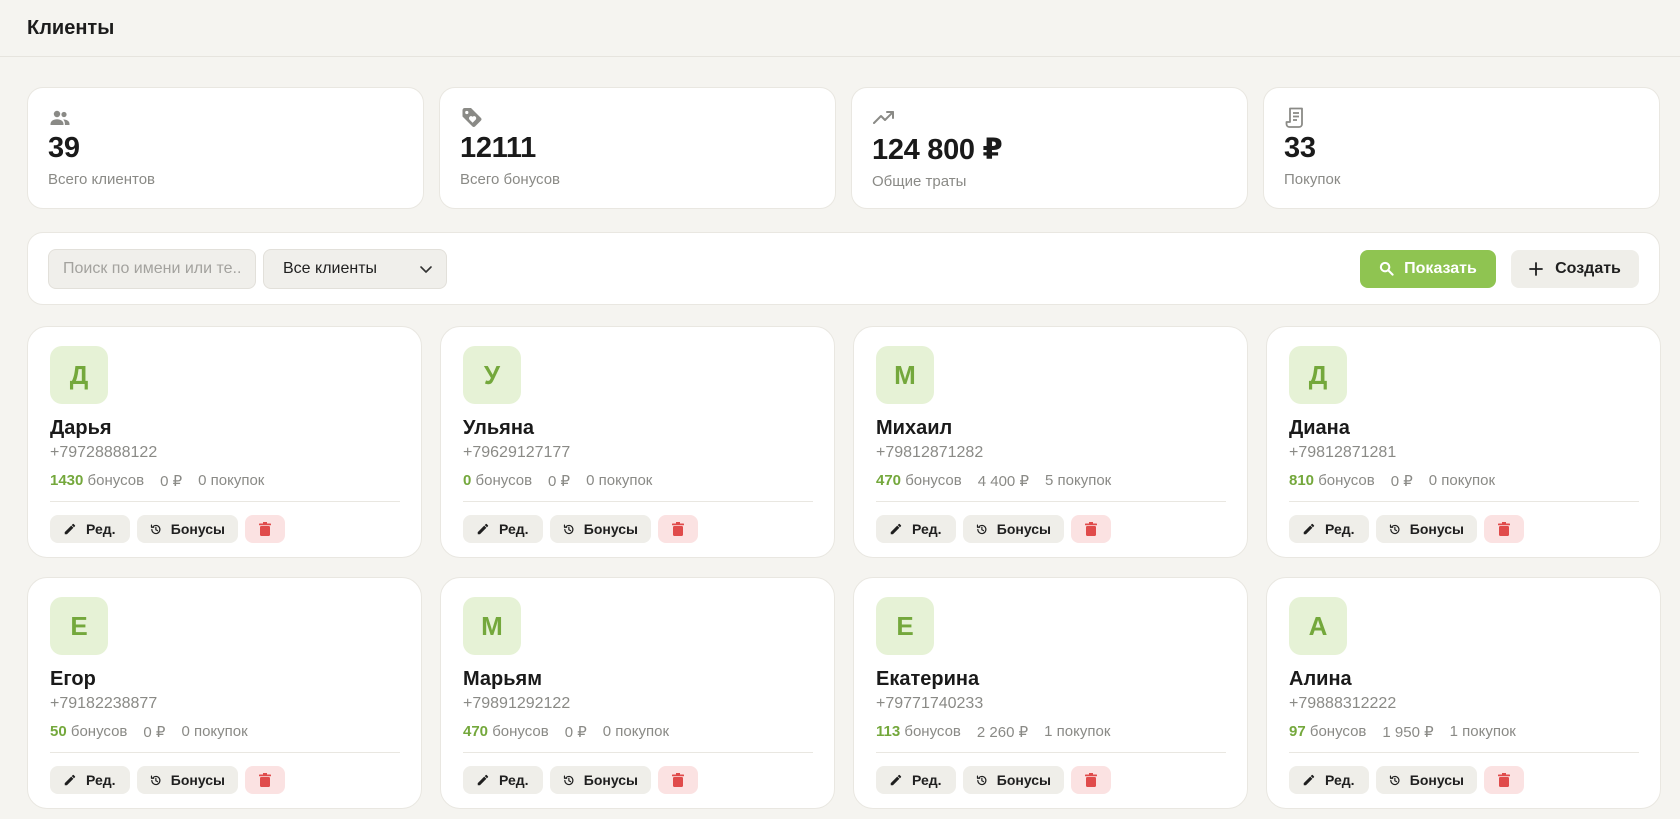  Describe the element at coordinates (1003, 481) in the screenshot. I see `client-spent: 4 400 ₽` at that location.